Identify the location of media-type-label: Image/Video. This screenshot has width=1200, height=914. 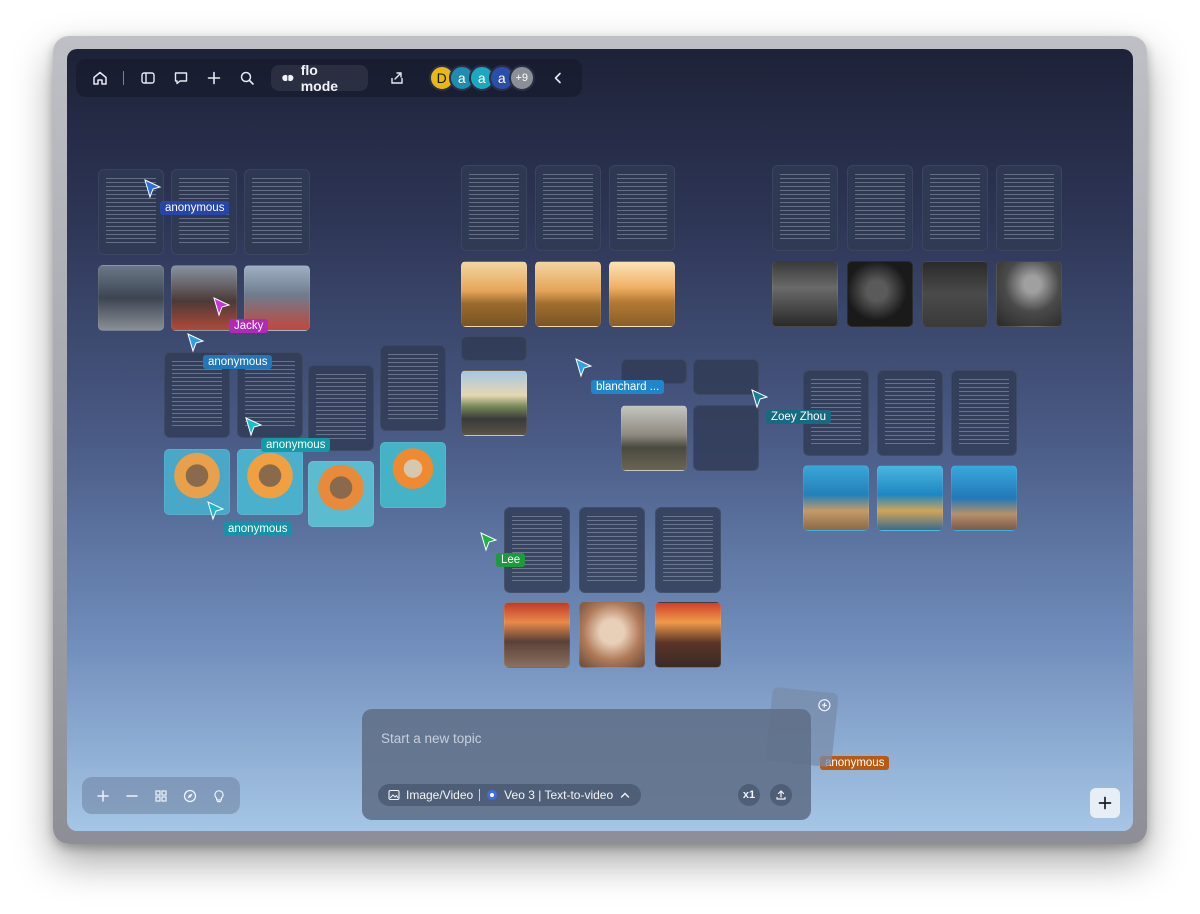
(439, 795).